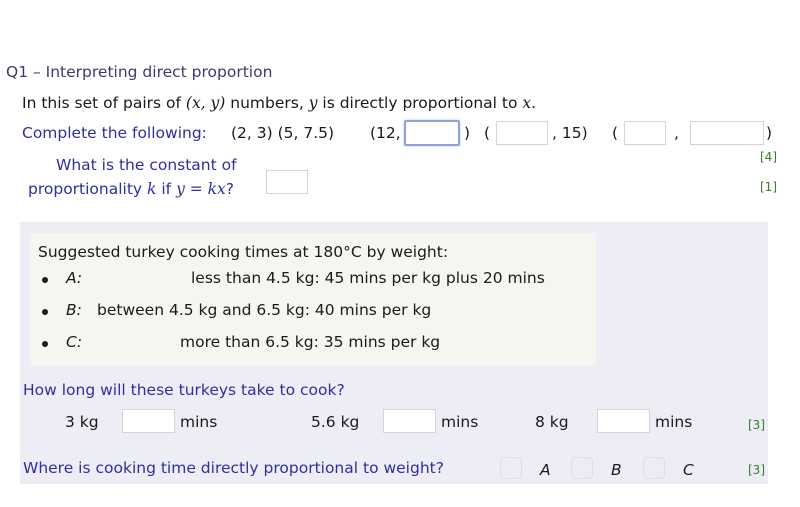 Image resolution: width=800 pixels, height=507 pixels. What do you see at coordinates (146, 165) in the screenshot?
I see `constant-line1: What is the constant of` at bounding box center [146, 165].